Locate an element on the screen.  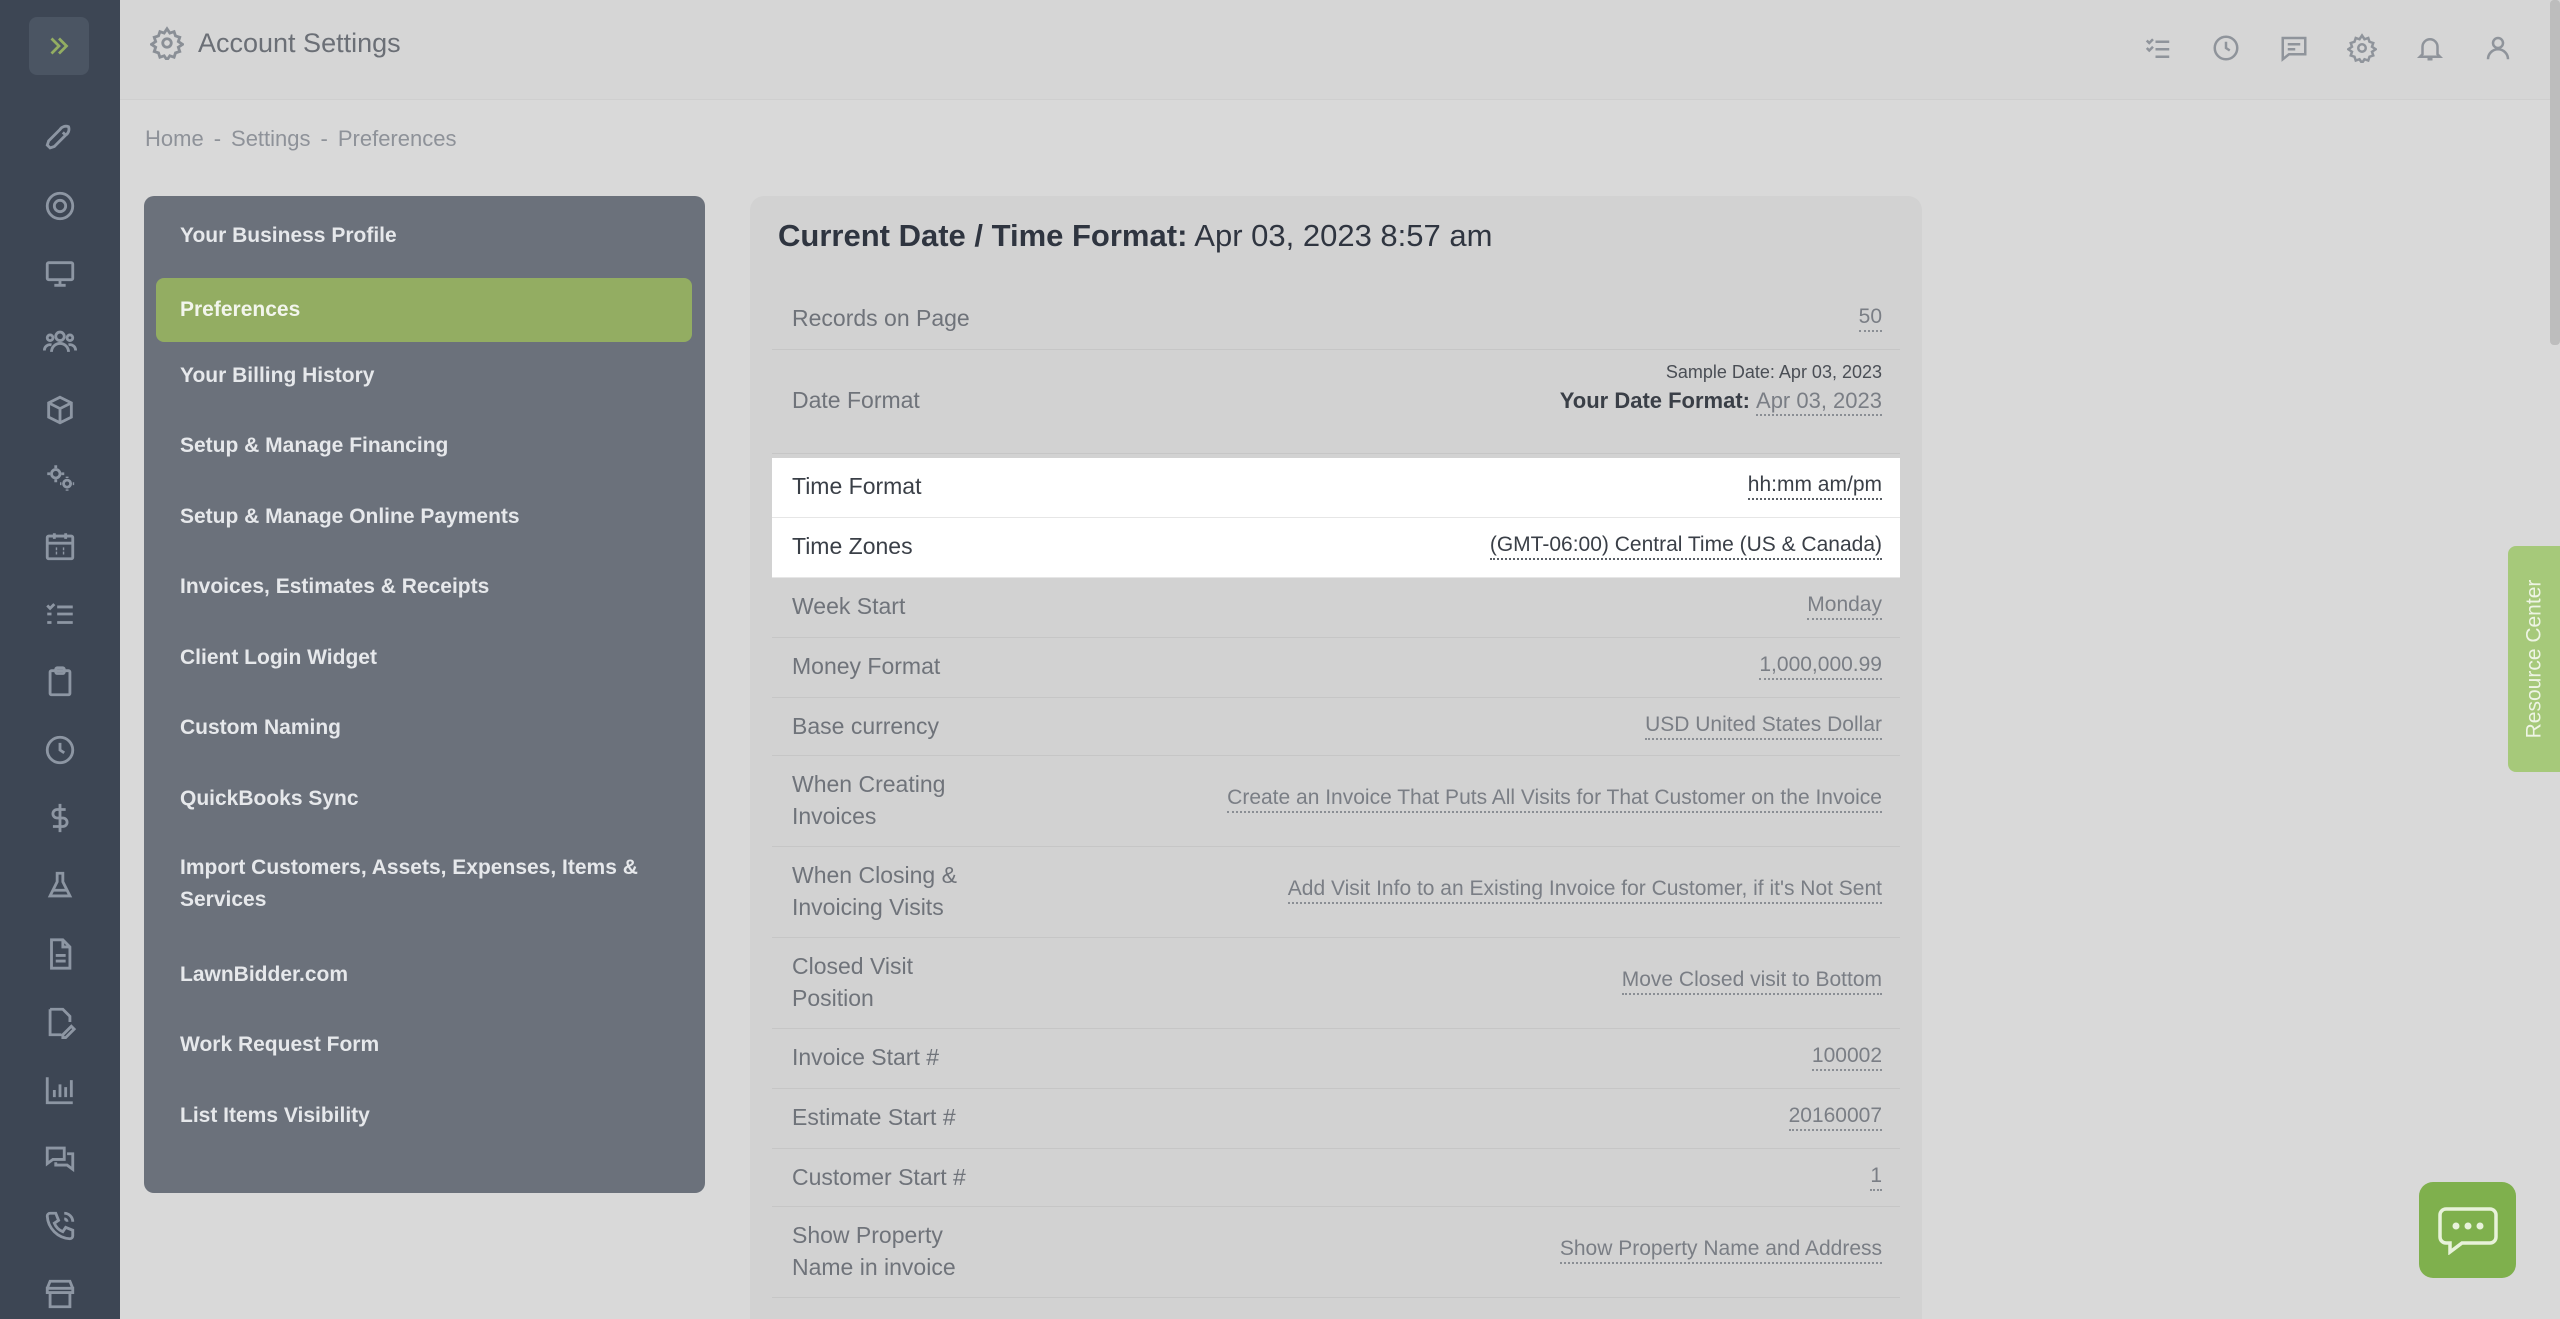
row-label: Estimate Start # is located at coordinates (874, 1117).